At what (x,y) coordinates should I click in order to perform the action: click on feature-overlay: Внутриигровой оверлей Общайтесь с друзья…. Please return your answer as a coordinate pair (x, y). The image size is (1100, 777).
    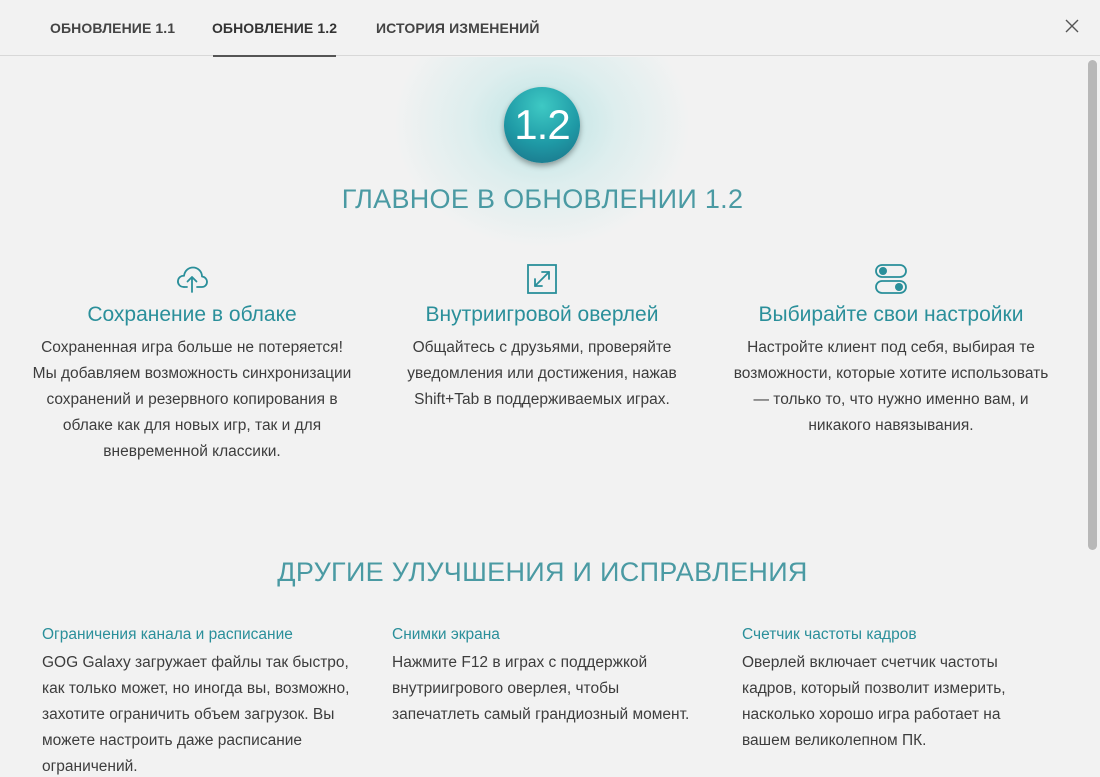
    Looking at the image, I should click on (542, 337).